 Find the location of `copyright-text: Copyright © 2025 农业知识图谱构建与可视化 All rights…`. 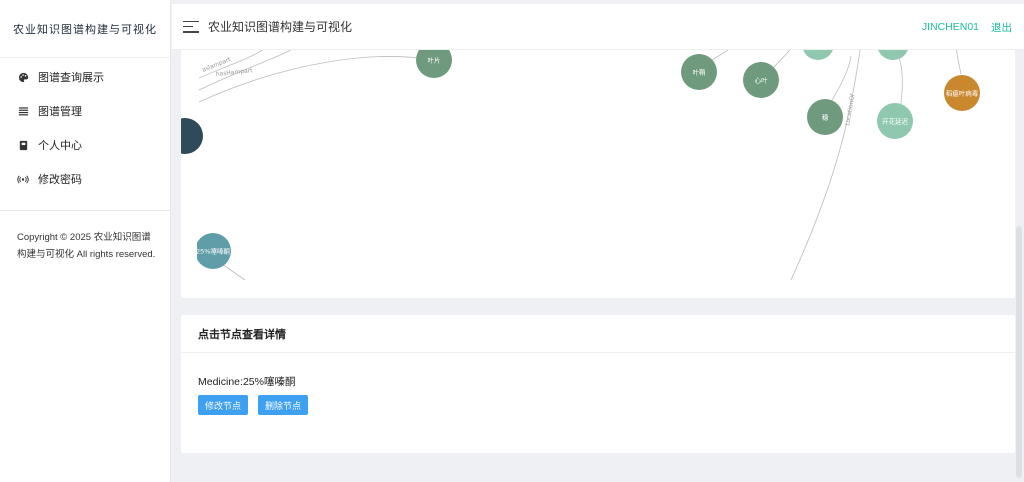

copyright-text: Copyright © 2025 农业知识图谱构建与可视化 All rights… is located at coordinates (86, 246).